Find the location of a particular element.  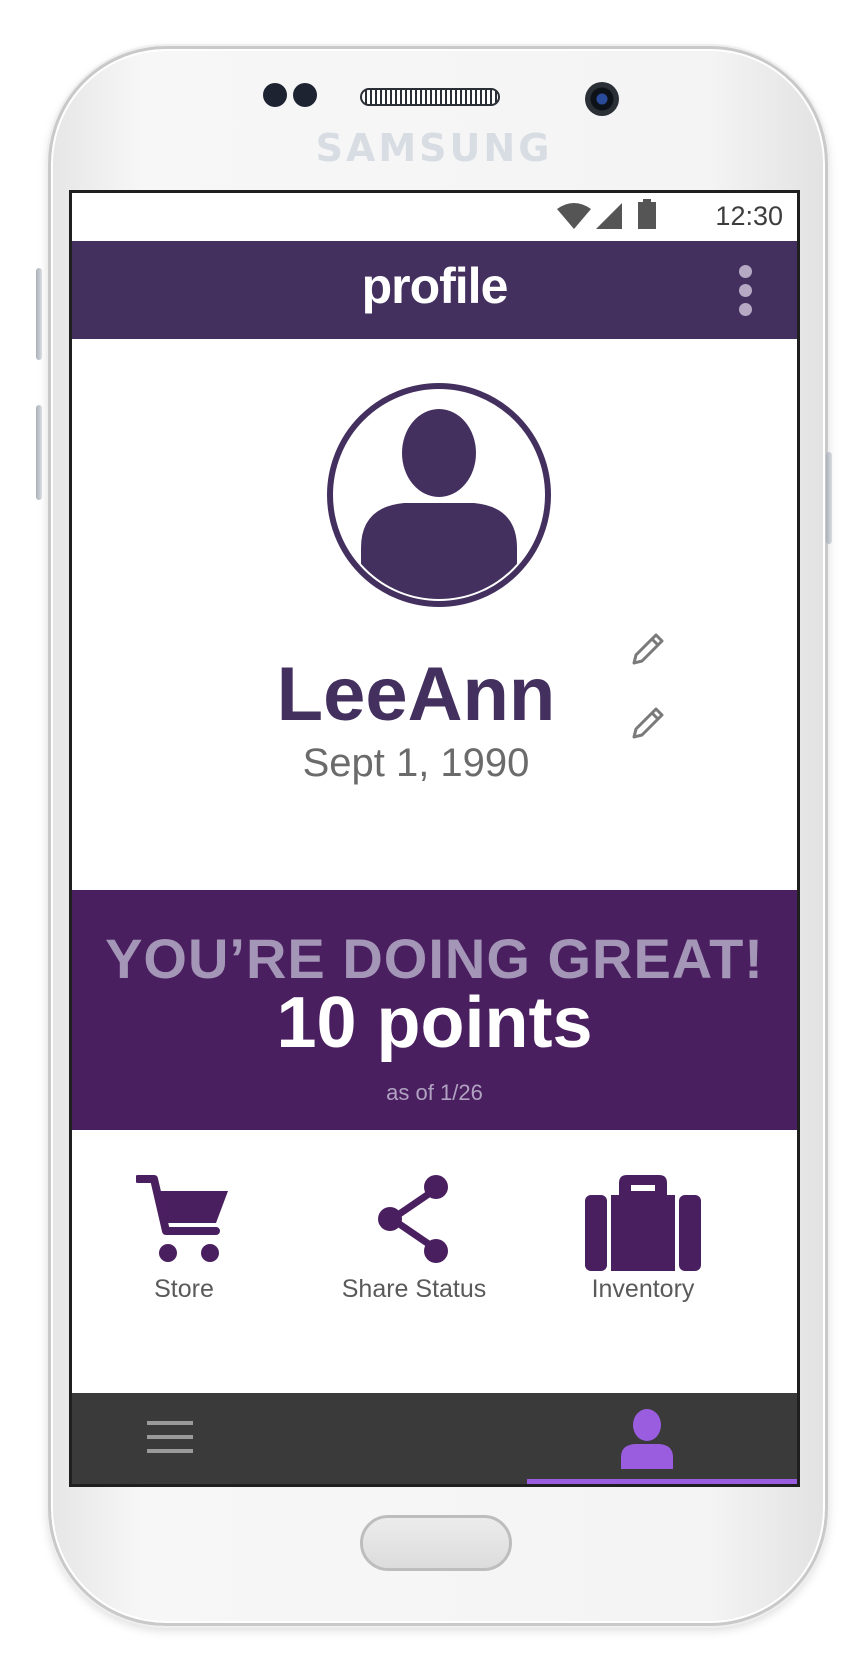

cell-signal-icon is located at coordinates (609, 218).